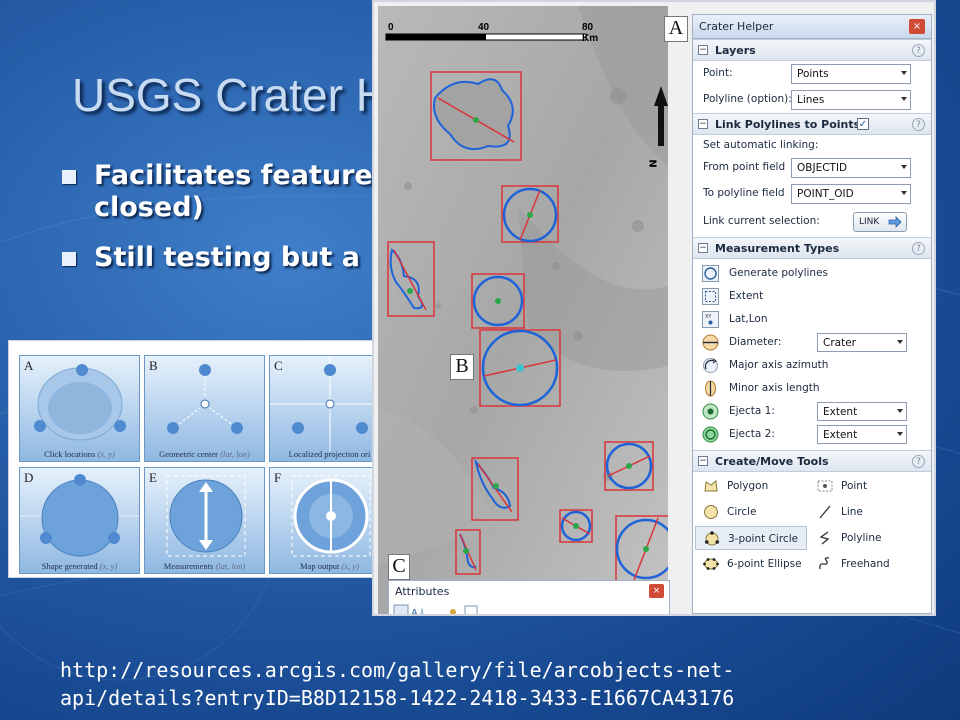 This screenshot has height=720, width=960. What do you see at coordinates (708, 317) in the screenshot?
I see `svg-text: XY` at bounding box center [708, 317].